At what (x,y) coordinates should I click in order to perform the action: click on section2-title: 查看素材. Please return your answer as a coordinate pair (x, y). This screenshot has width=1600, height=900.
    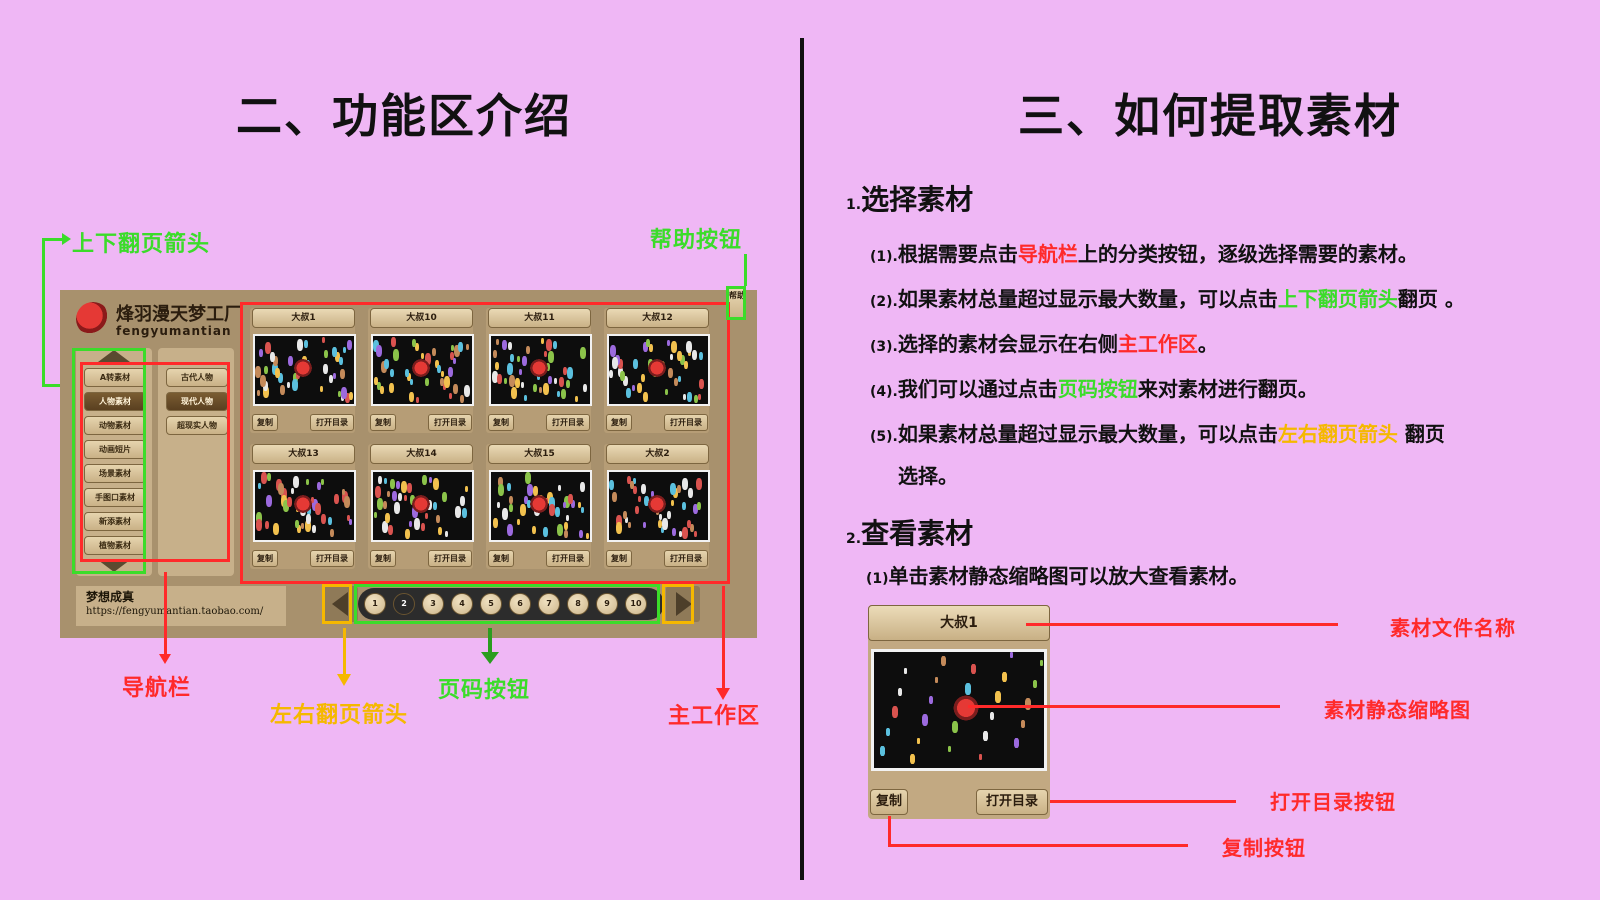
    Looking at the image, I should click on (917, 533).